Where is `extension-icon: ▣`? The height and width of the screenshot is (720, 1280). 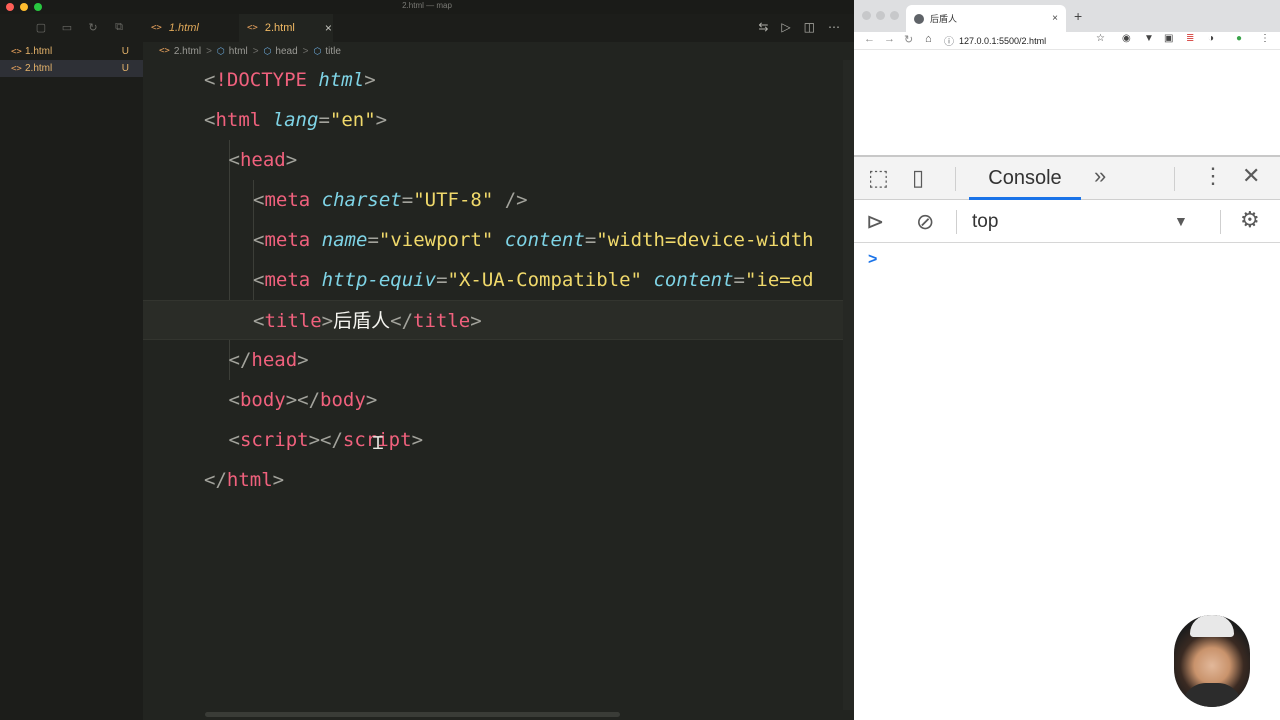 extension-icon: ▣ is located at coordinates (1168, 38).